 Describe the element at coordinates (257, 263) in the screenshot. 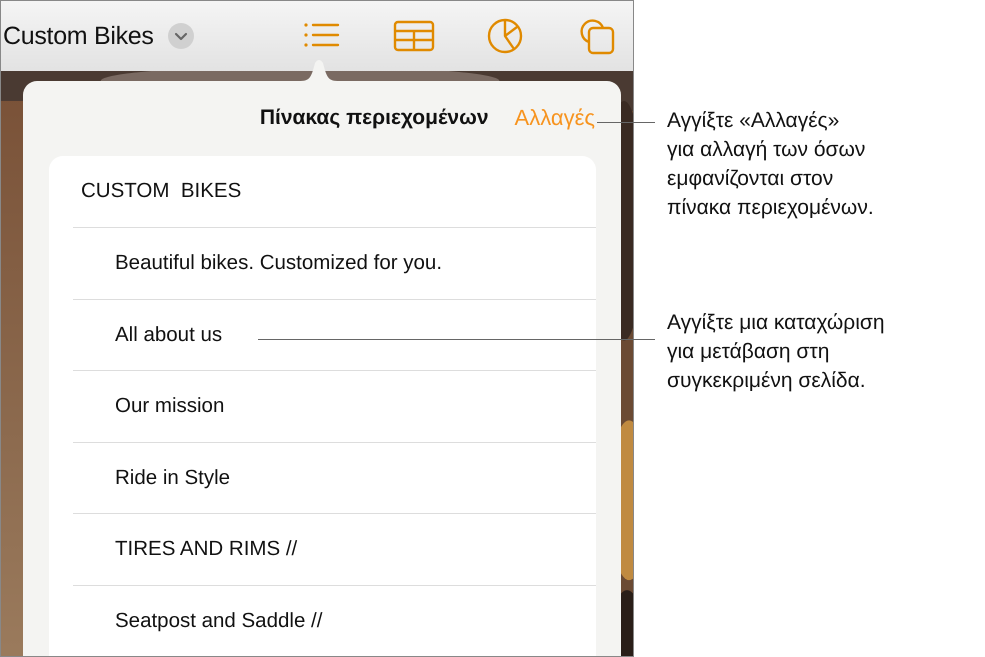

I see `toc-entry: Beautiful bikes. Customized for you.` at that location.